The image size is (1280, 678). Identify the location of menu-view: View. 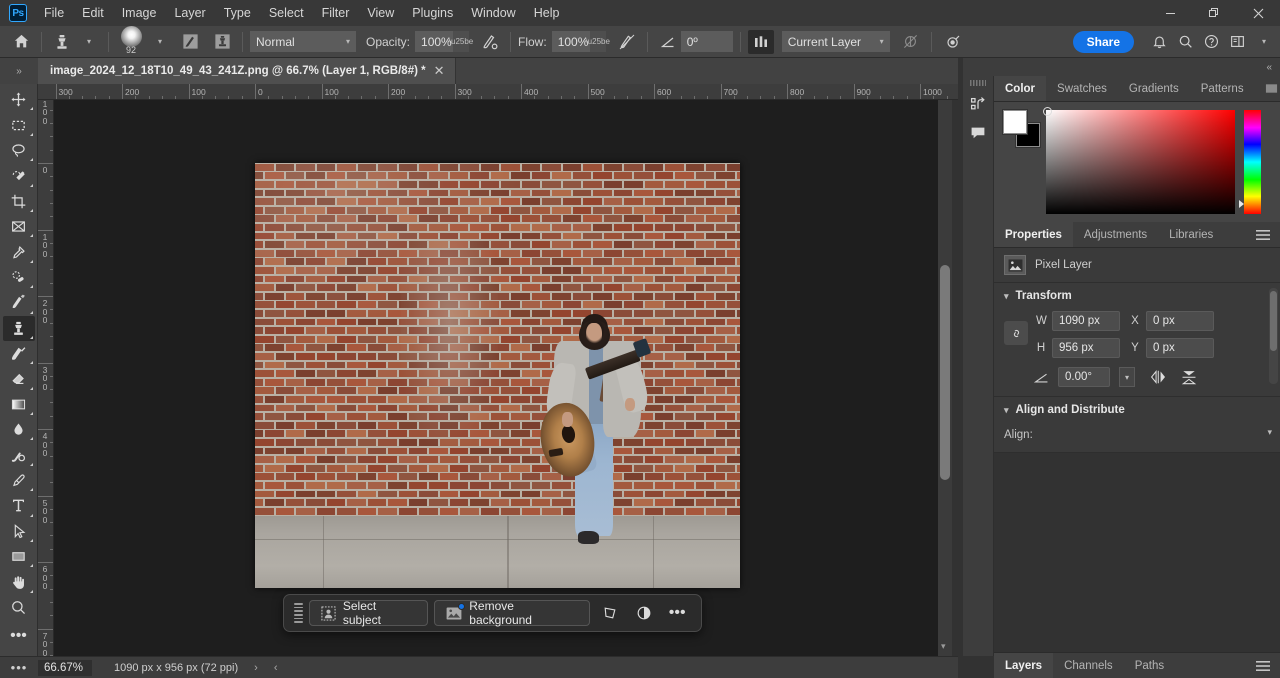
(380, 13).